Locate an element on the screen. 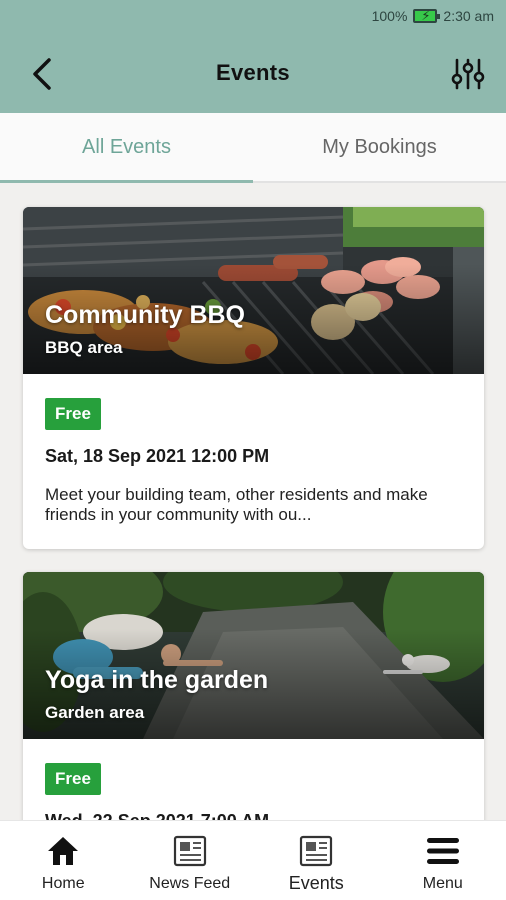  bottom-nav: Home News Feed Events Menu is located at coordinates (253, 860).